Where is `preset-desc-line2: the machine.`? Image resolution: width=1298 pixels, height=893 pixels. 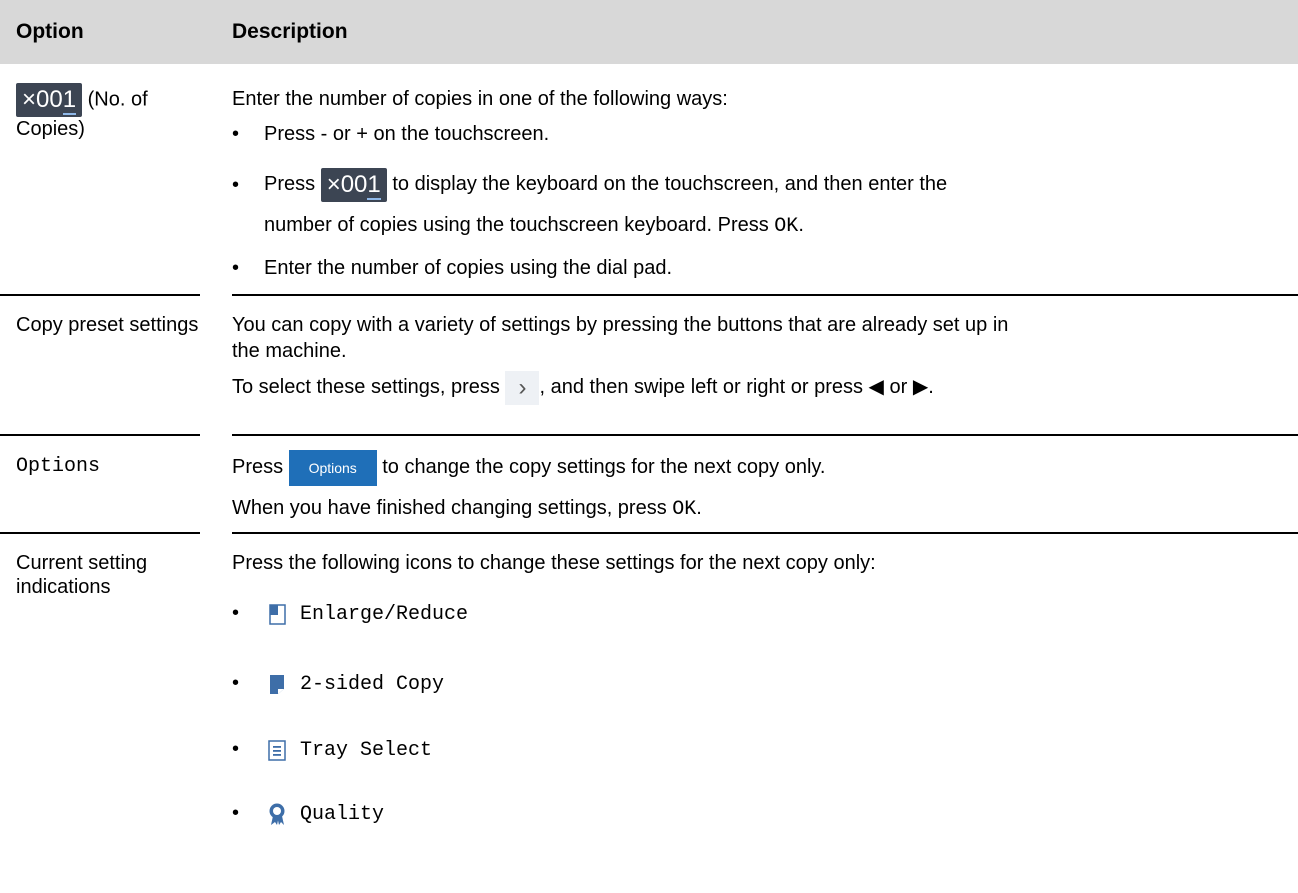
preset-desc-line2: the machine. is located at coordinates (289, 351).